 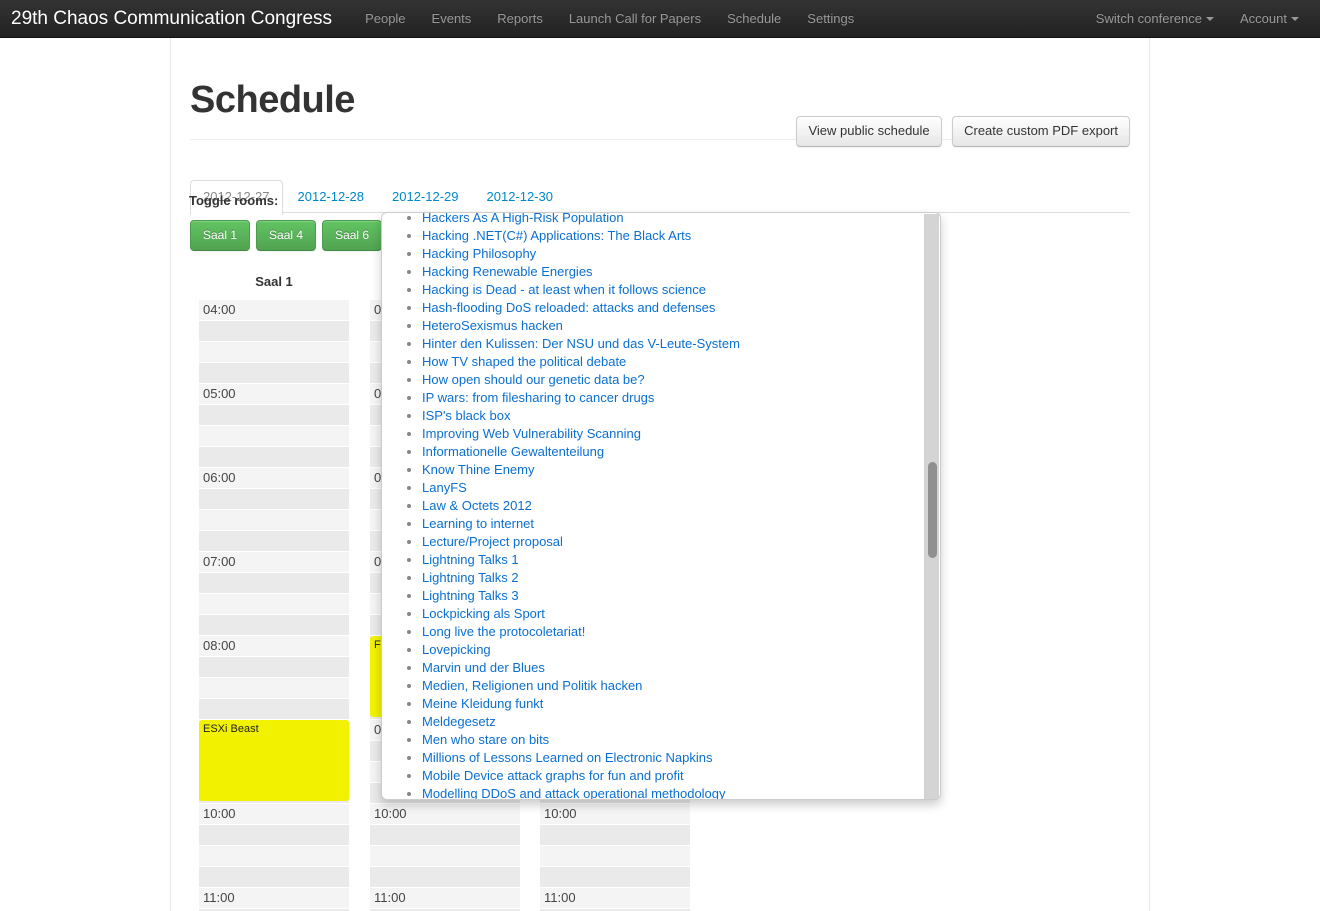 What do you see at coordinates (674, 560) in the screenshot?
I see `event-list-item: Lightning Talks 1` at bounding box center [674, 560].